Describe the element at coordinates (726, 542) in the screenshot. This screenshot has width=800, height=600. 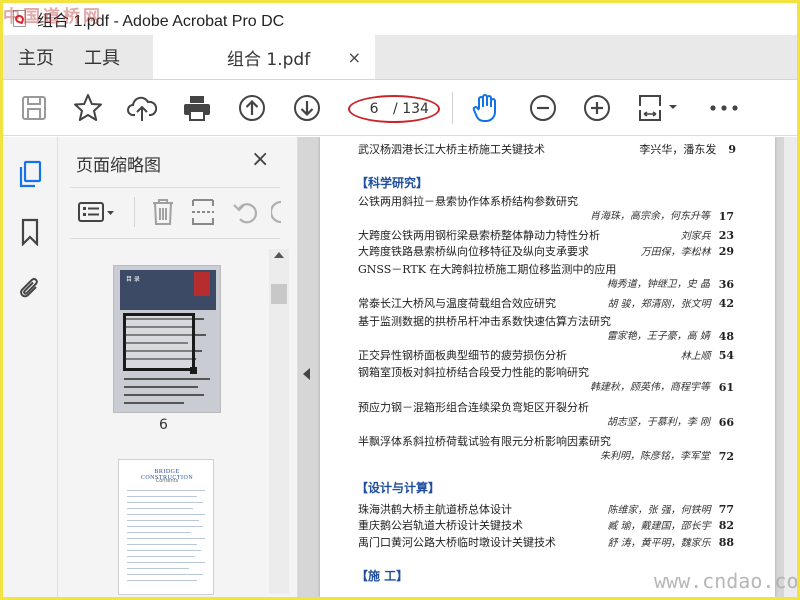
I see `toc-entry-page: 88` at that location.